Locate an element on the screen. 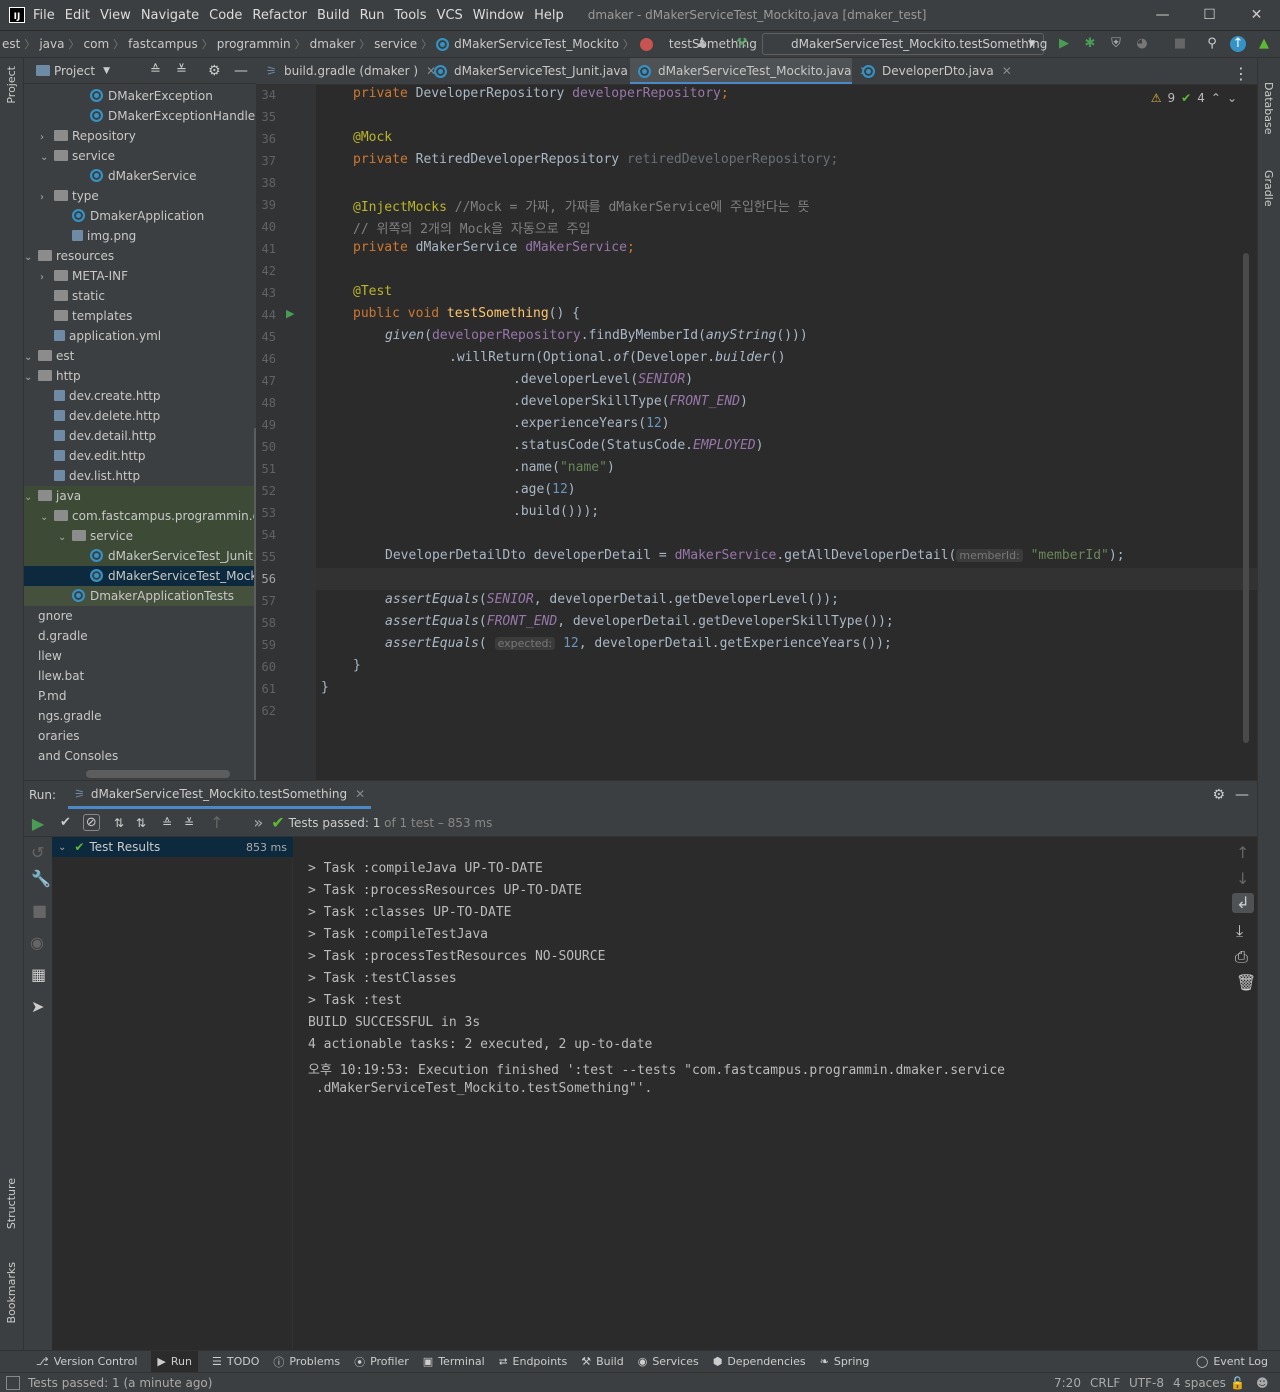 This screenshot has height=1392, width=1280. project-tree-item: llew.bat is located at coordinates (140, 676).